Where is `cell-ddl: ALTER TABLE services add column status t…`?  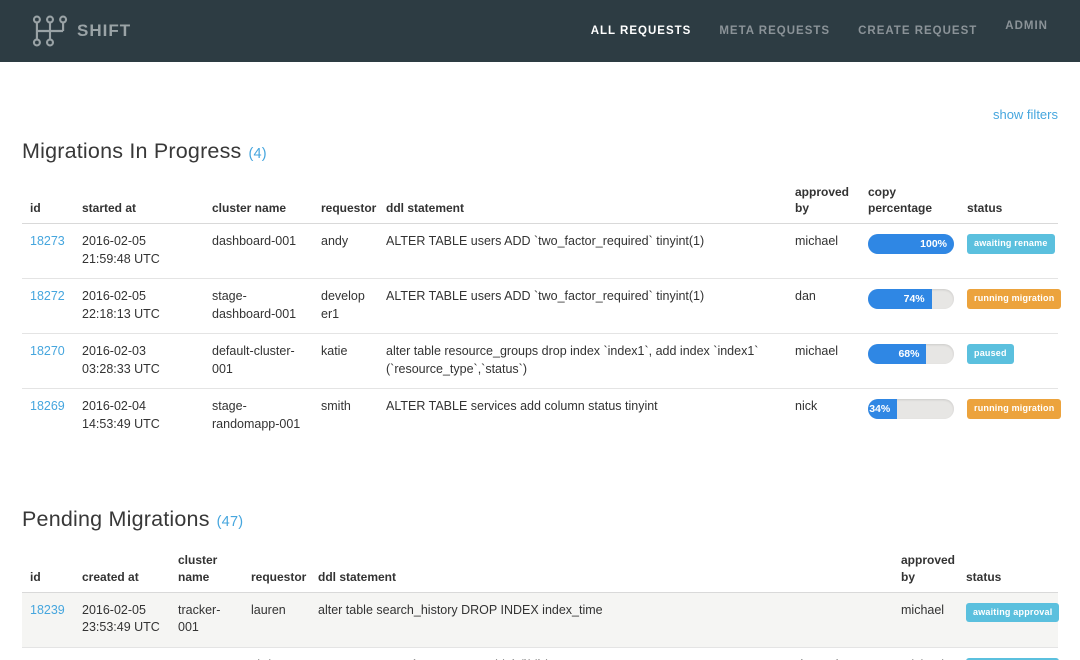 cell-ddl: ALTER TABLE services add column status t… is located at coordinates (582, 416).